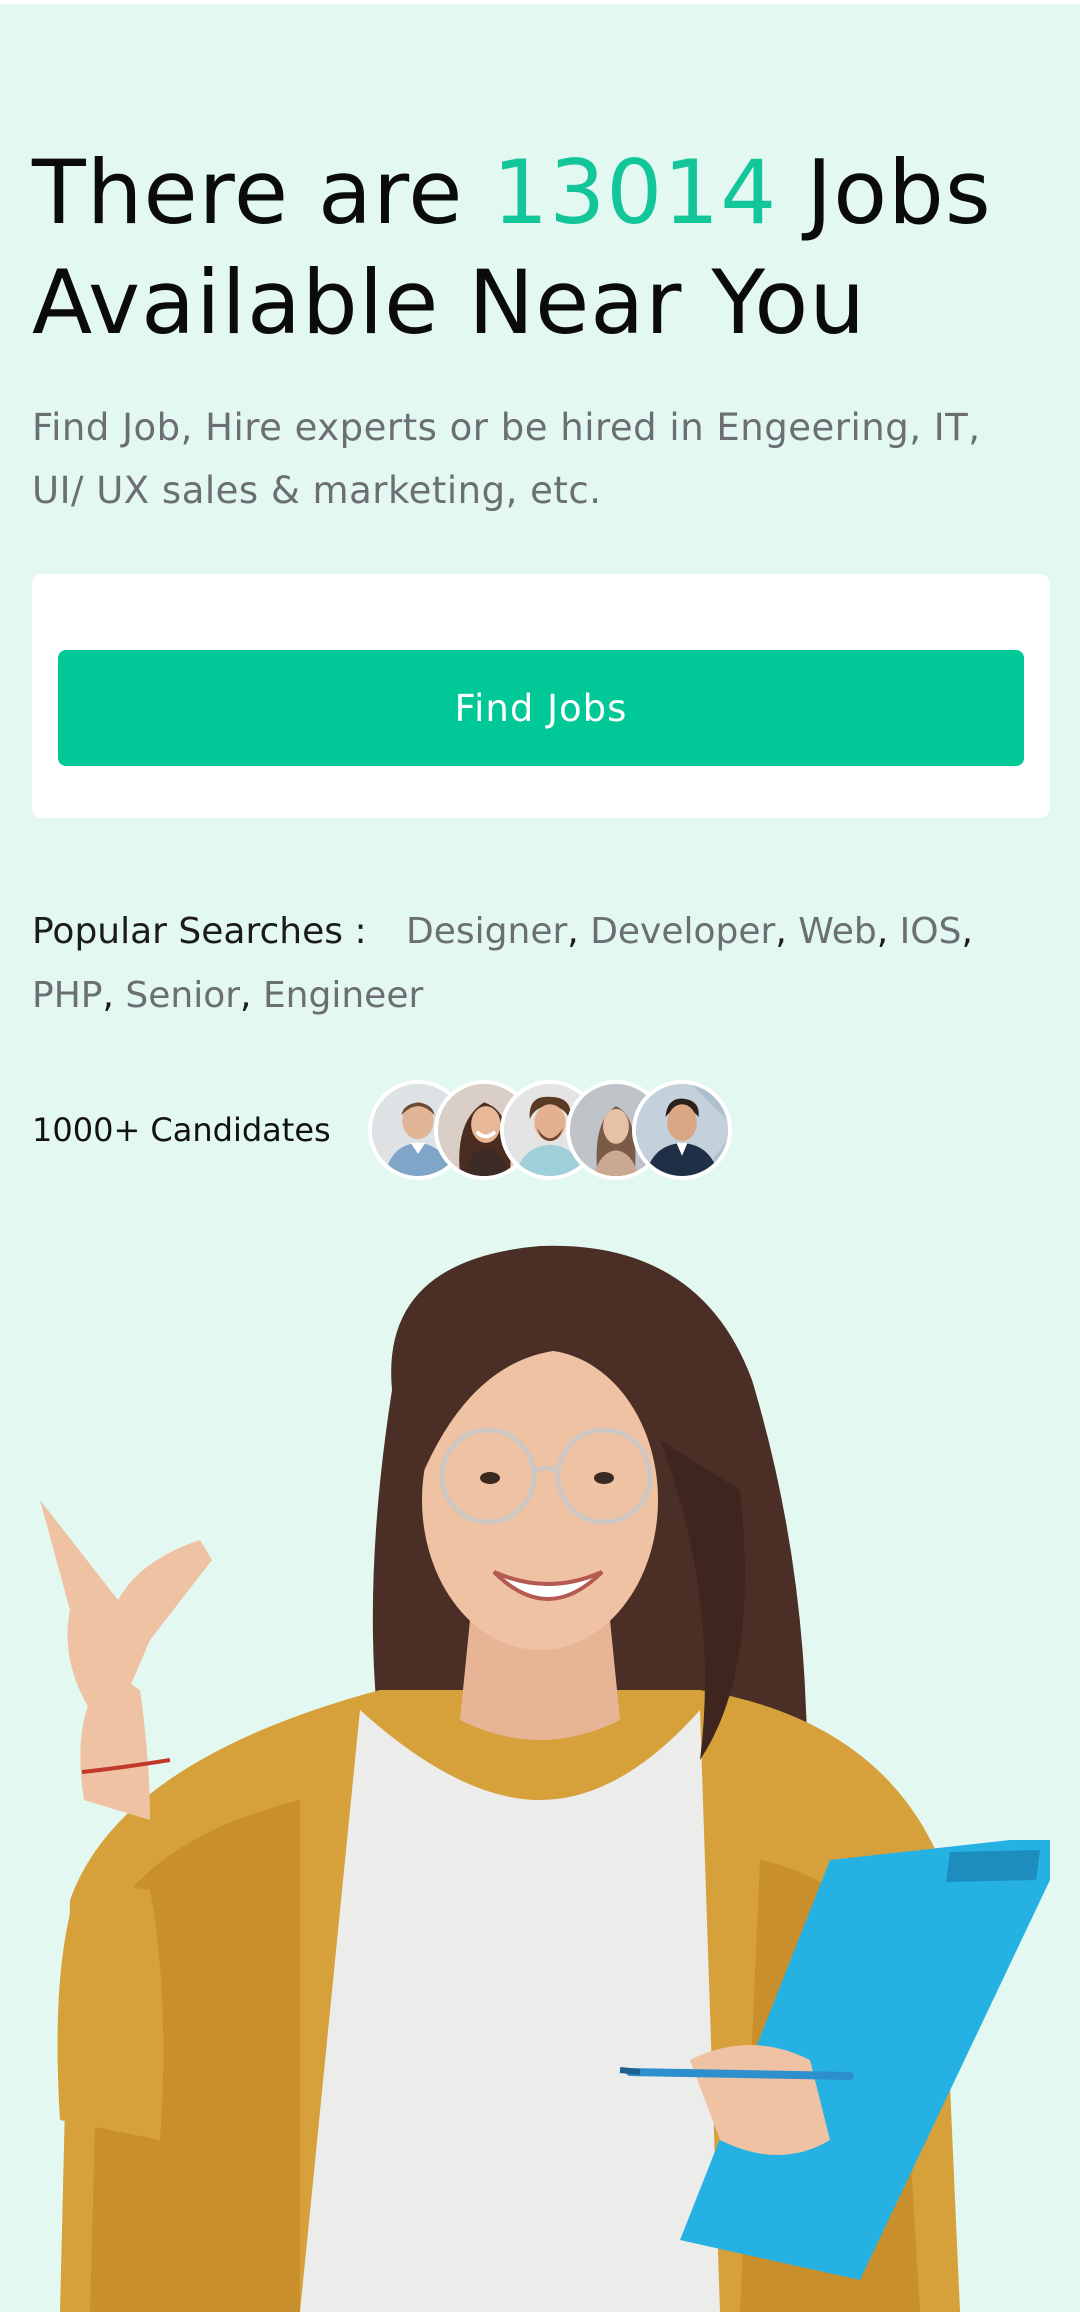  What do you see at coordinates (199, 931) in the screenshot?
I see `popular-searches-label: Popular Searches :` at bounding box center [199, 931].